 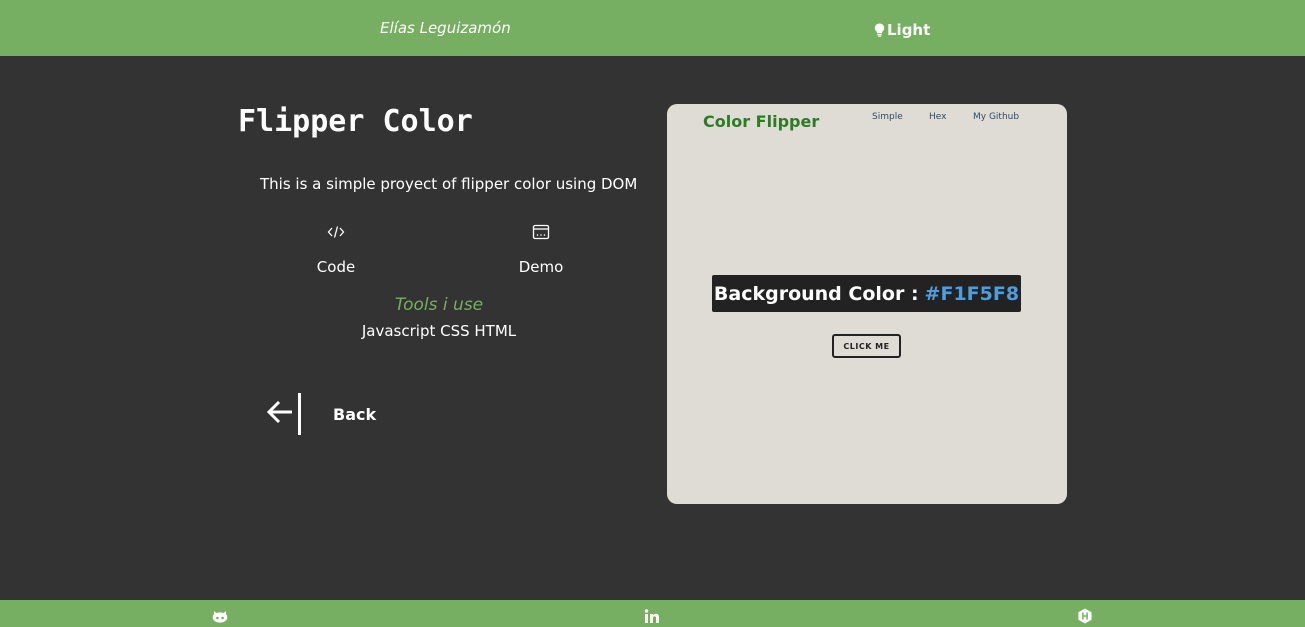 I want to click on linkedin-icon, so click(x=652, y=617).